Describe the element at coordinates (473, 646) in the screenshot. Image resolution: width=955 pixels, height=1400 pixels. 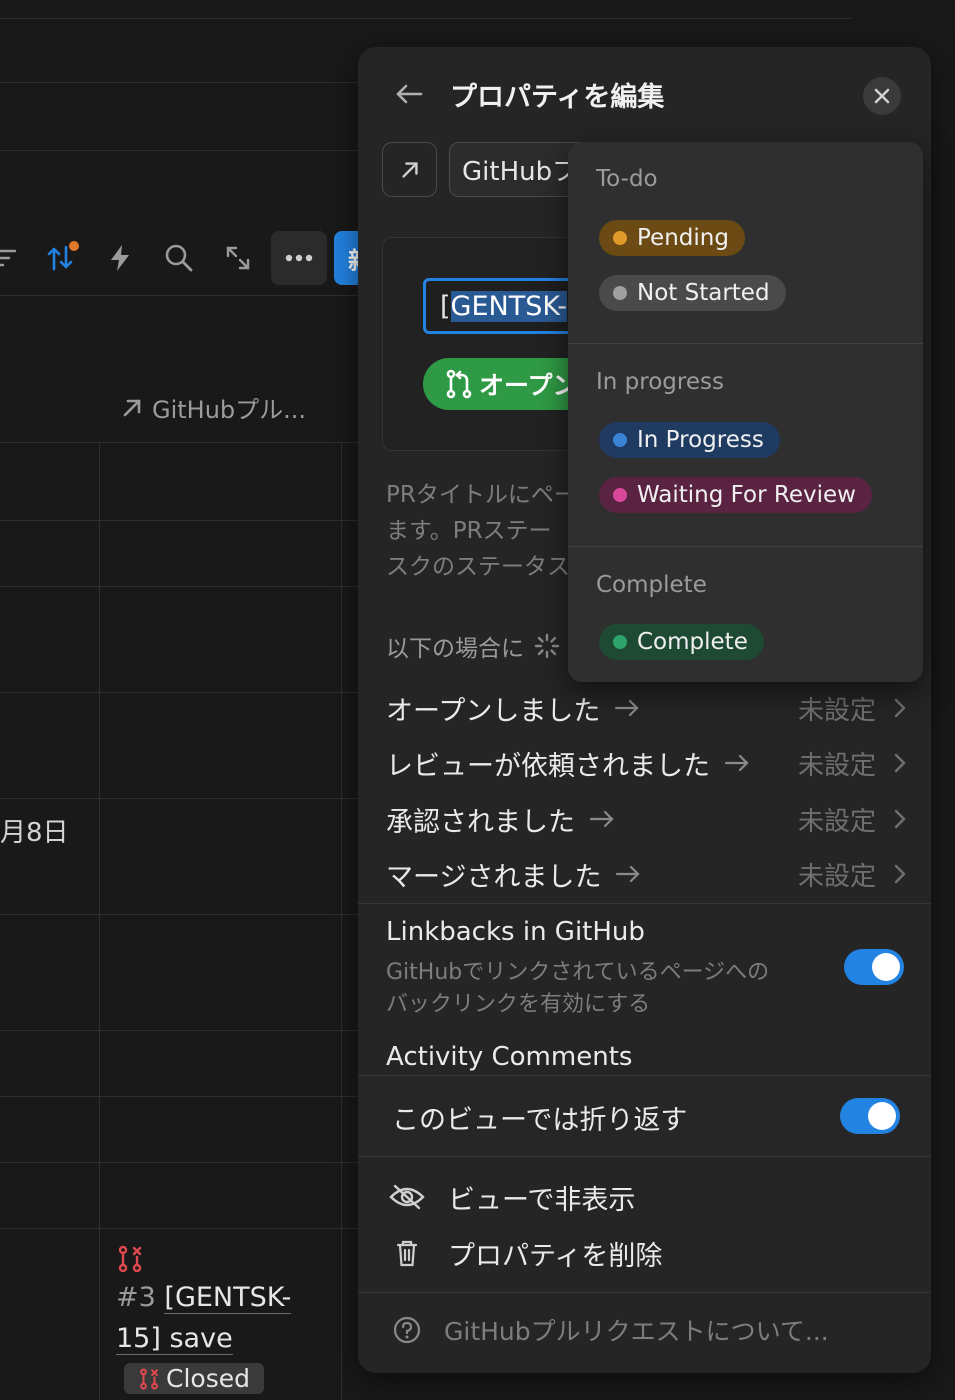
I see `condition-label: 以下の場合に` at that location.